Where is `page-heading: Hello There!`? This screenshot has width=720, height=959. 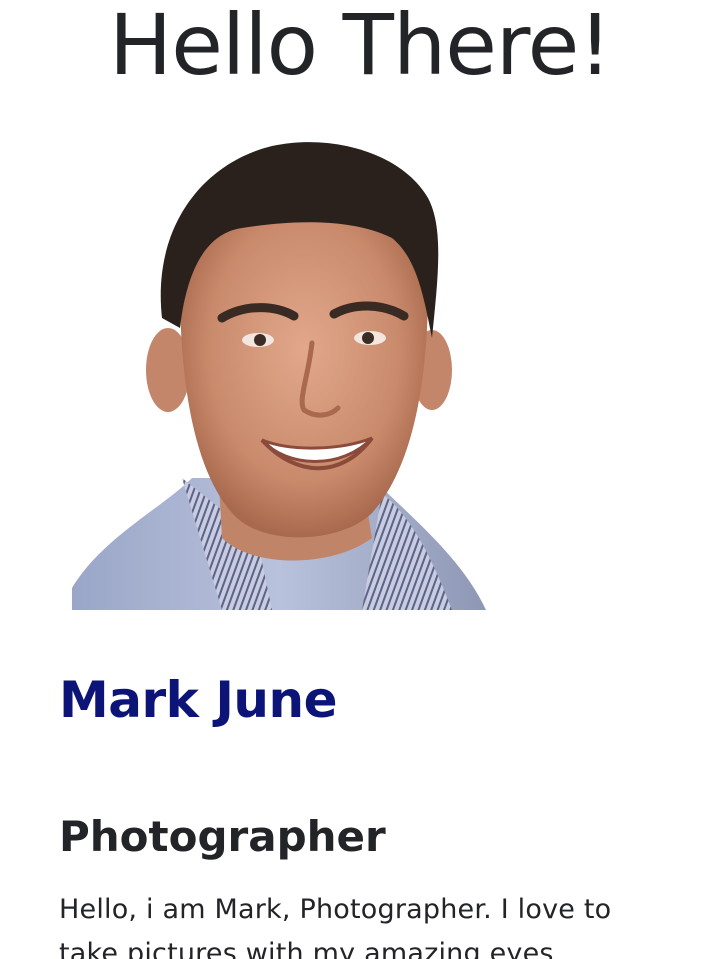
page-heading: Hello There! is located at coordinates (360, 47).